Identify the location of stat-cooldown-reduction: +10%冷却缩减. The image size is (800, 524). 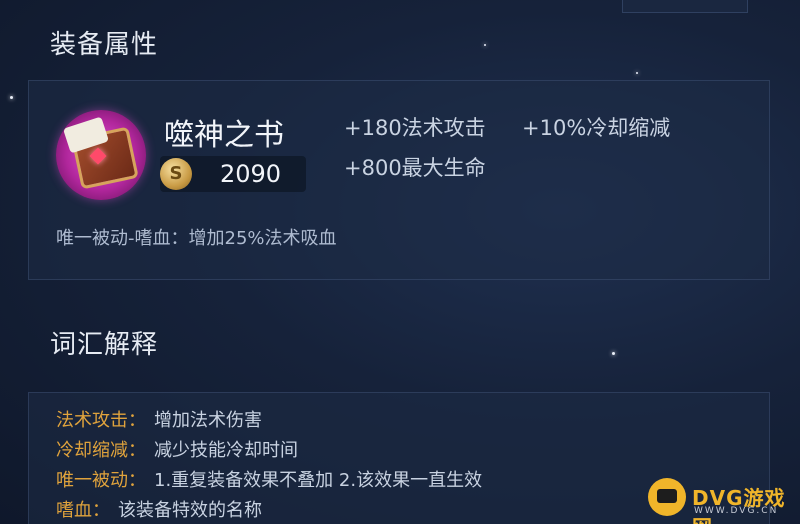
(596, 128).